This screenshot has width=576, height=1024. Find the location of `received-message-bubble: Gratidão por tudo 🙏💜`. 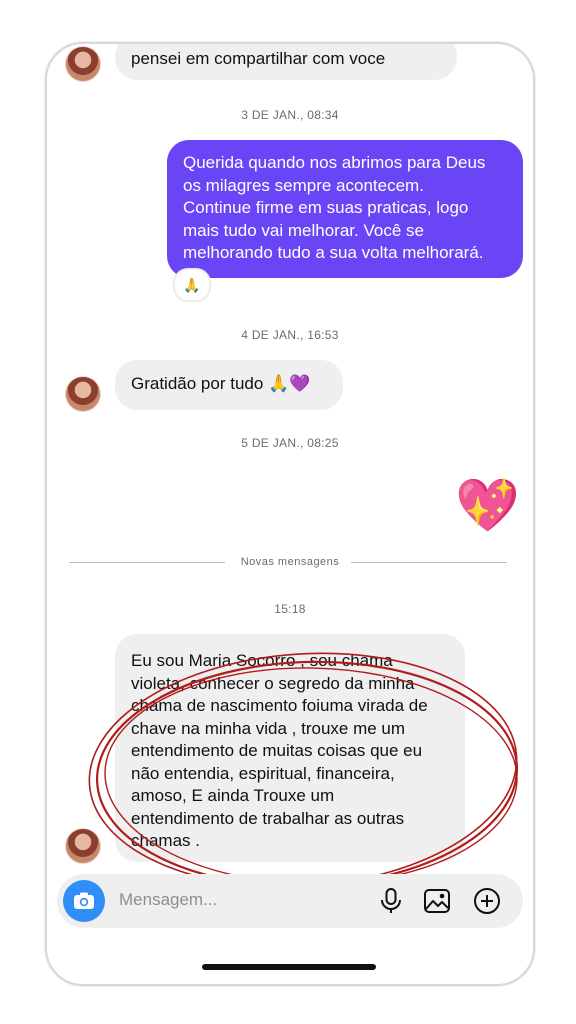

received-message-bubble: Gratidão por tudo 🙏💜 is located at coordinates (229, 385).